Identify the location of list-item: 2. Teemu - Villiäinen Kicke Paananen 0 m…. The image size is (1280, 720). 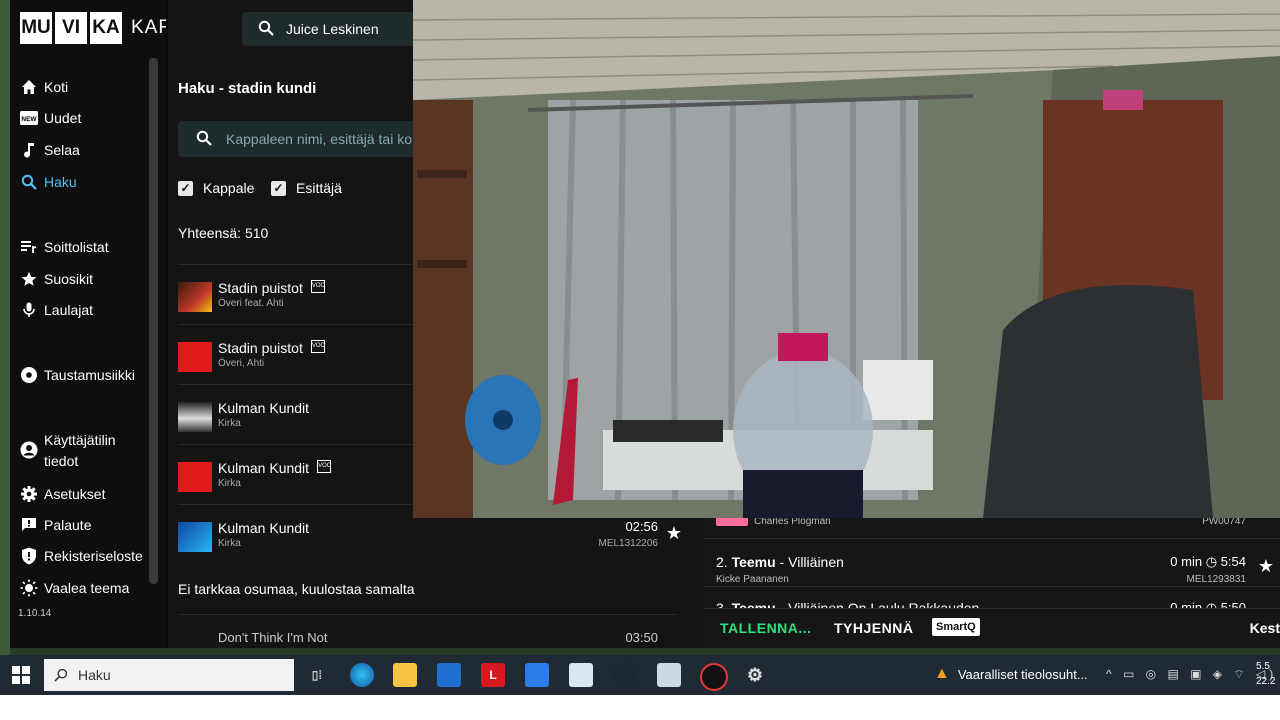
(992, 563).